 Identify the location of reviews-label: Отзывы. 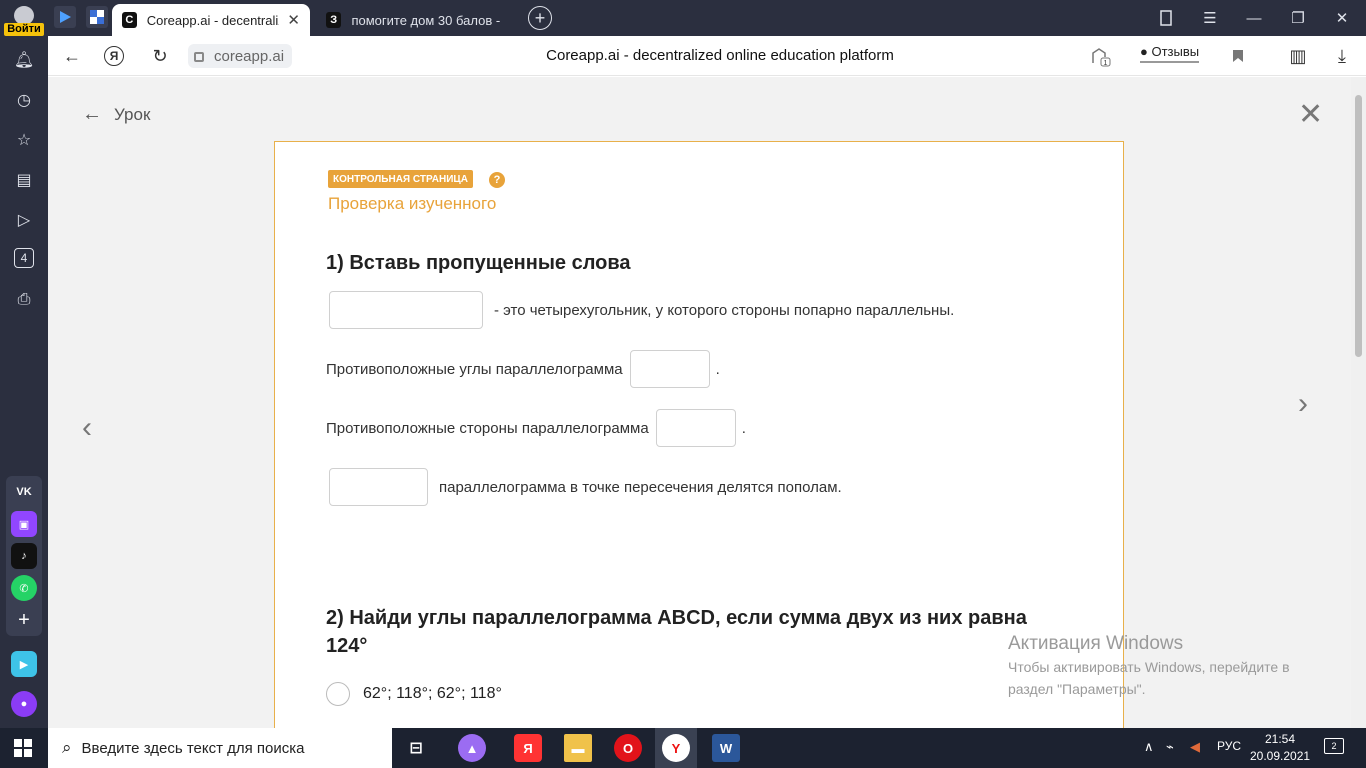
(1175, 51).